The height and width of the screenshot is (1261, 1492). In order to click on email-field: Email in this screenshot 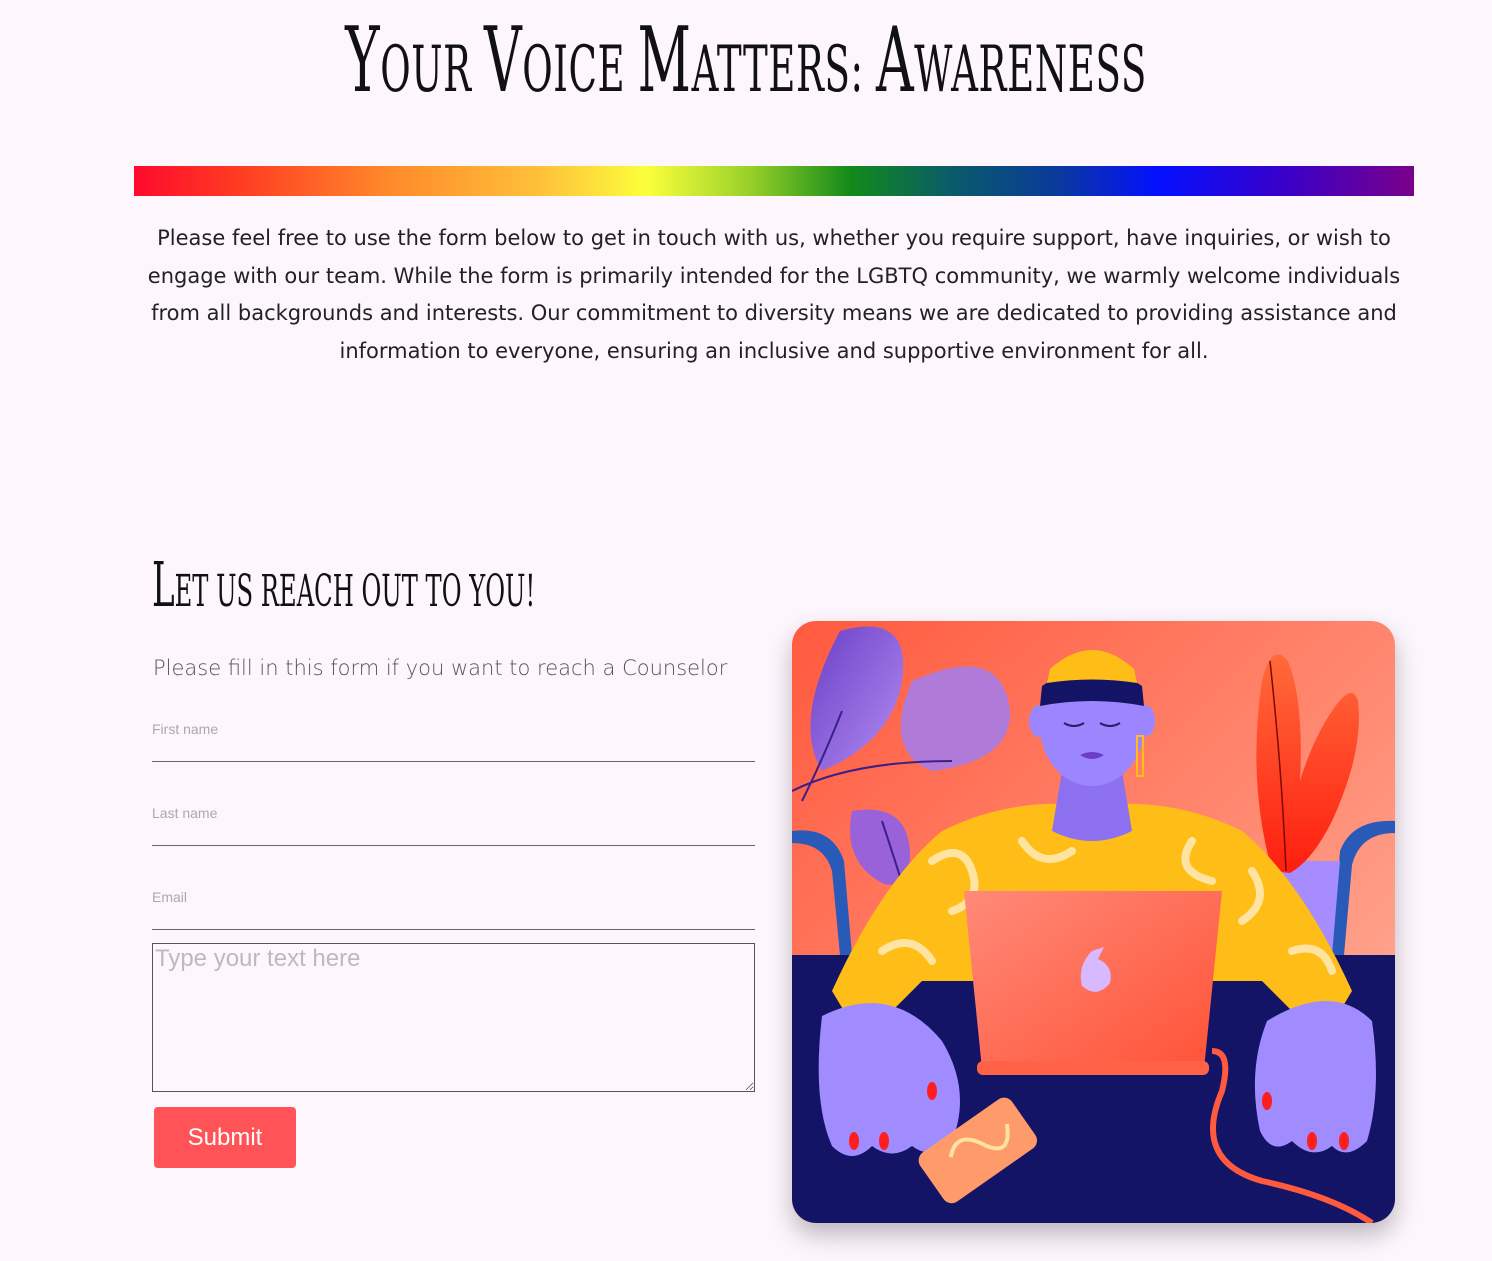, I will do `click(453, 909)`.